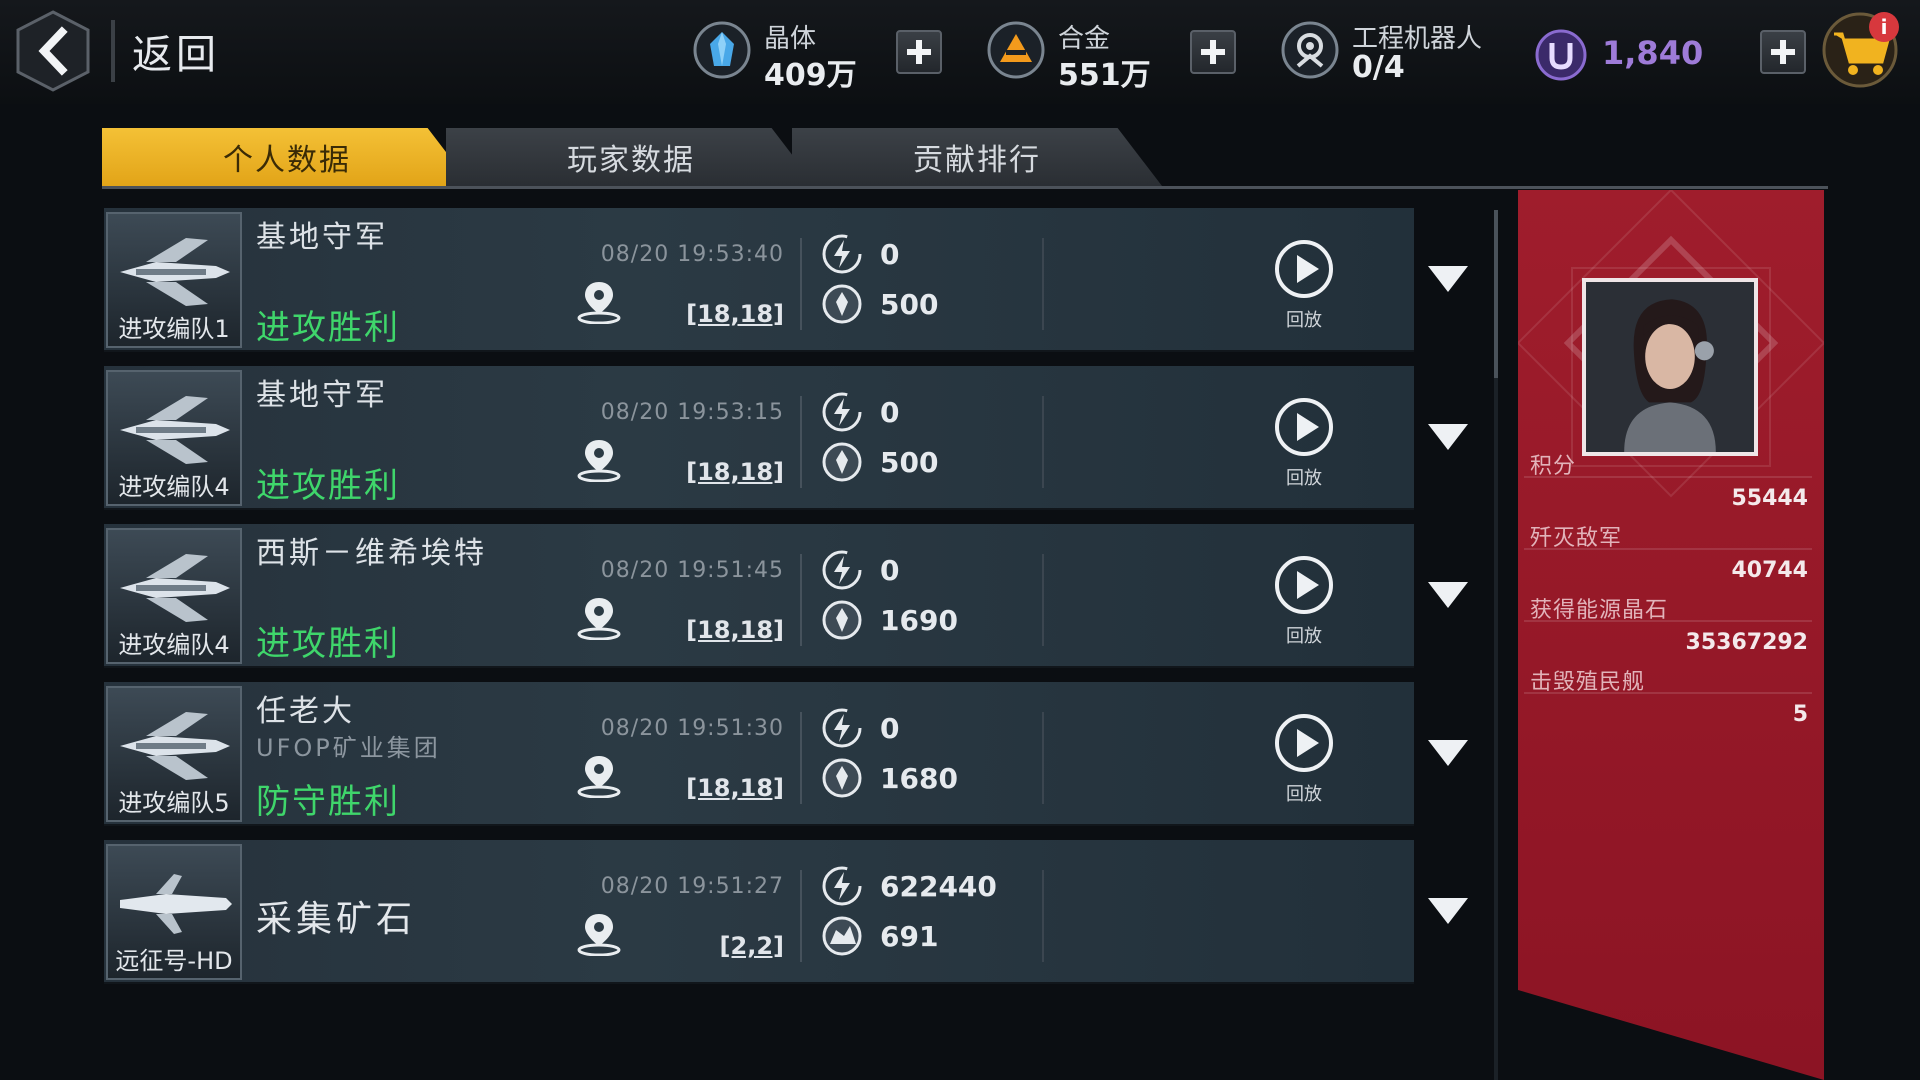  What do you see at coordinates (692, 886) in the screenshot?
I see `battle-time: 08/20 19:51:27` at bounding box center [692, 886].